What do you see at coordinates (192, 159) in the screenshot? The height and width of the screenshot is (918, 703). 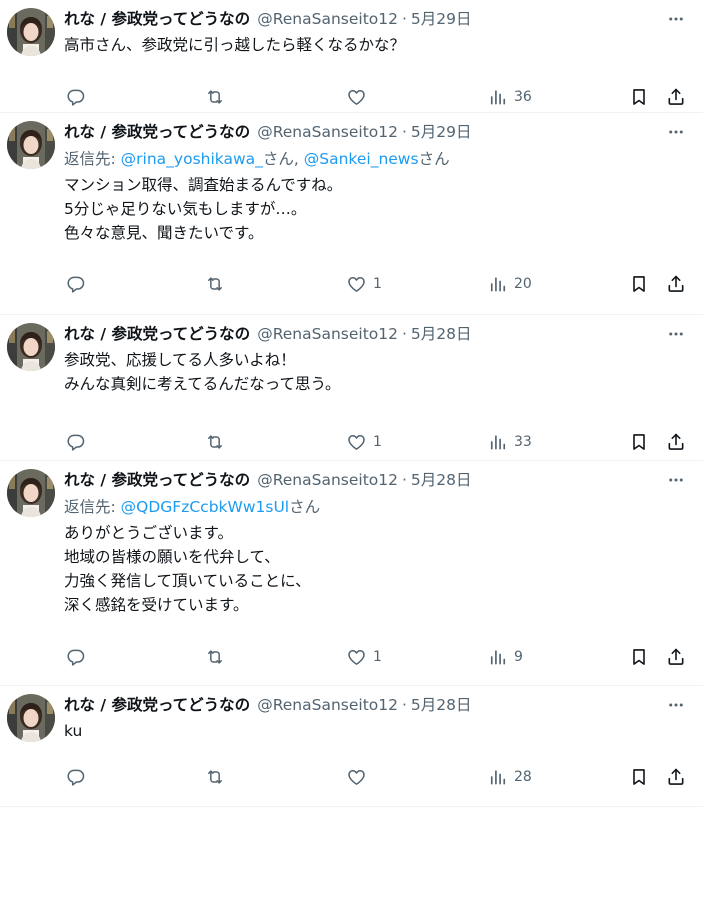 I see `reply-mention-link: @rina_yoshikawa_` at bounding box center [192, 159].